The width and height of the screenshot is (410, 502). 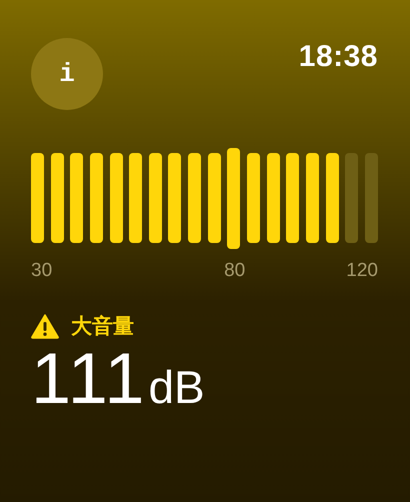 I want to click on scale-label: 80, so click(x=235, y=271).